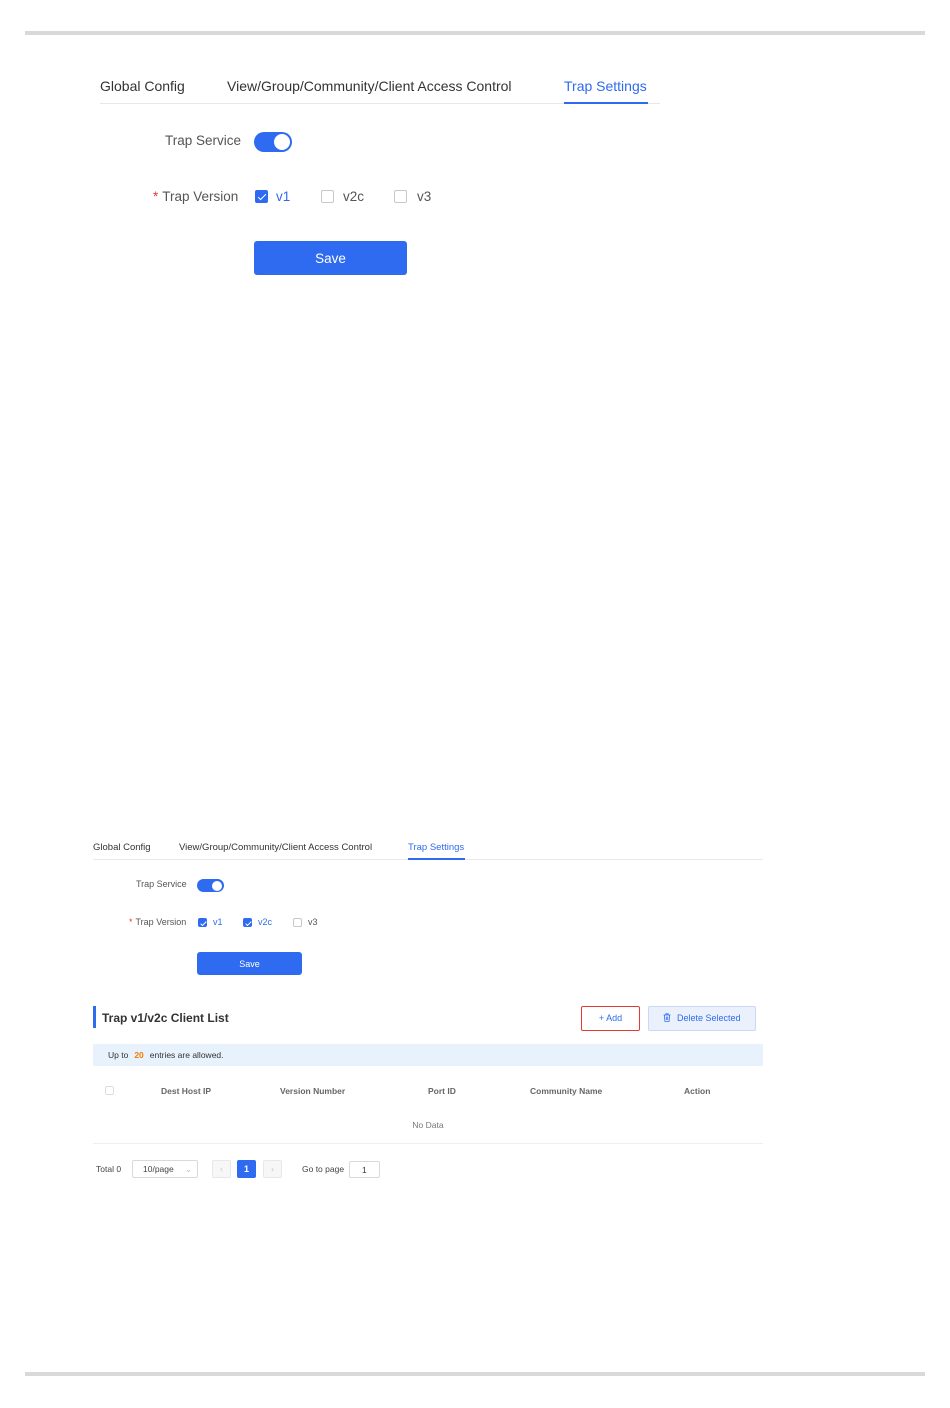  Describe the element at coordinates (186, 1055) in the screenshot. I see `notice-suffix: entries are allowed.` at that location.